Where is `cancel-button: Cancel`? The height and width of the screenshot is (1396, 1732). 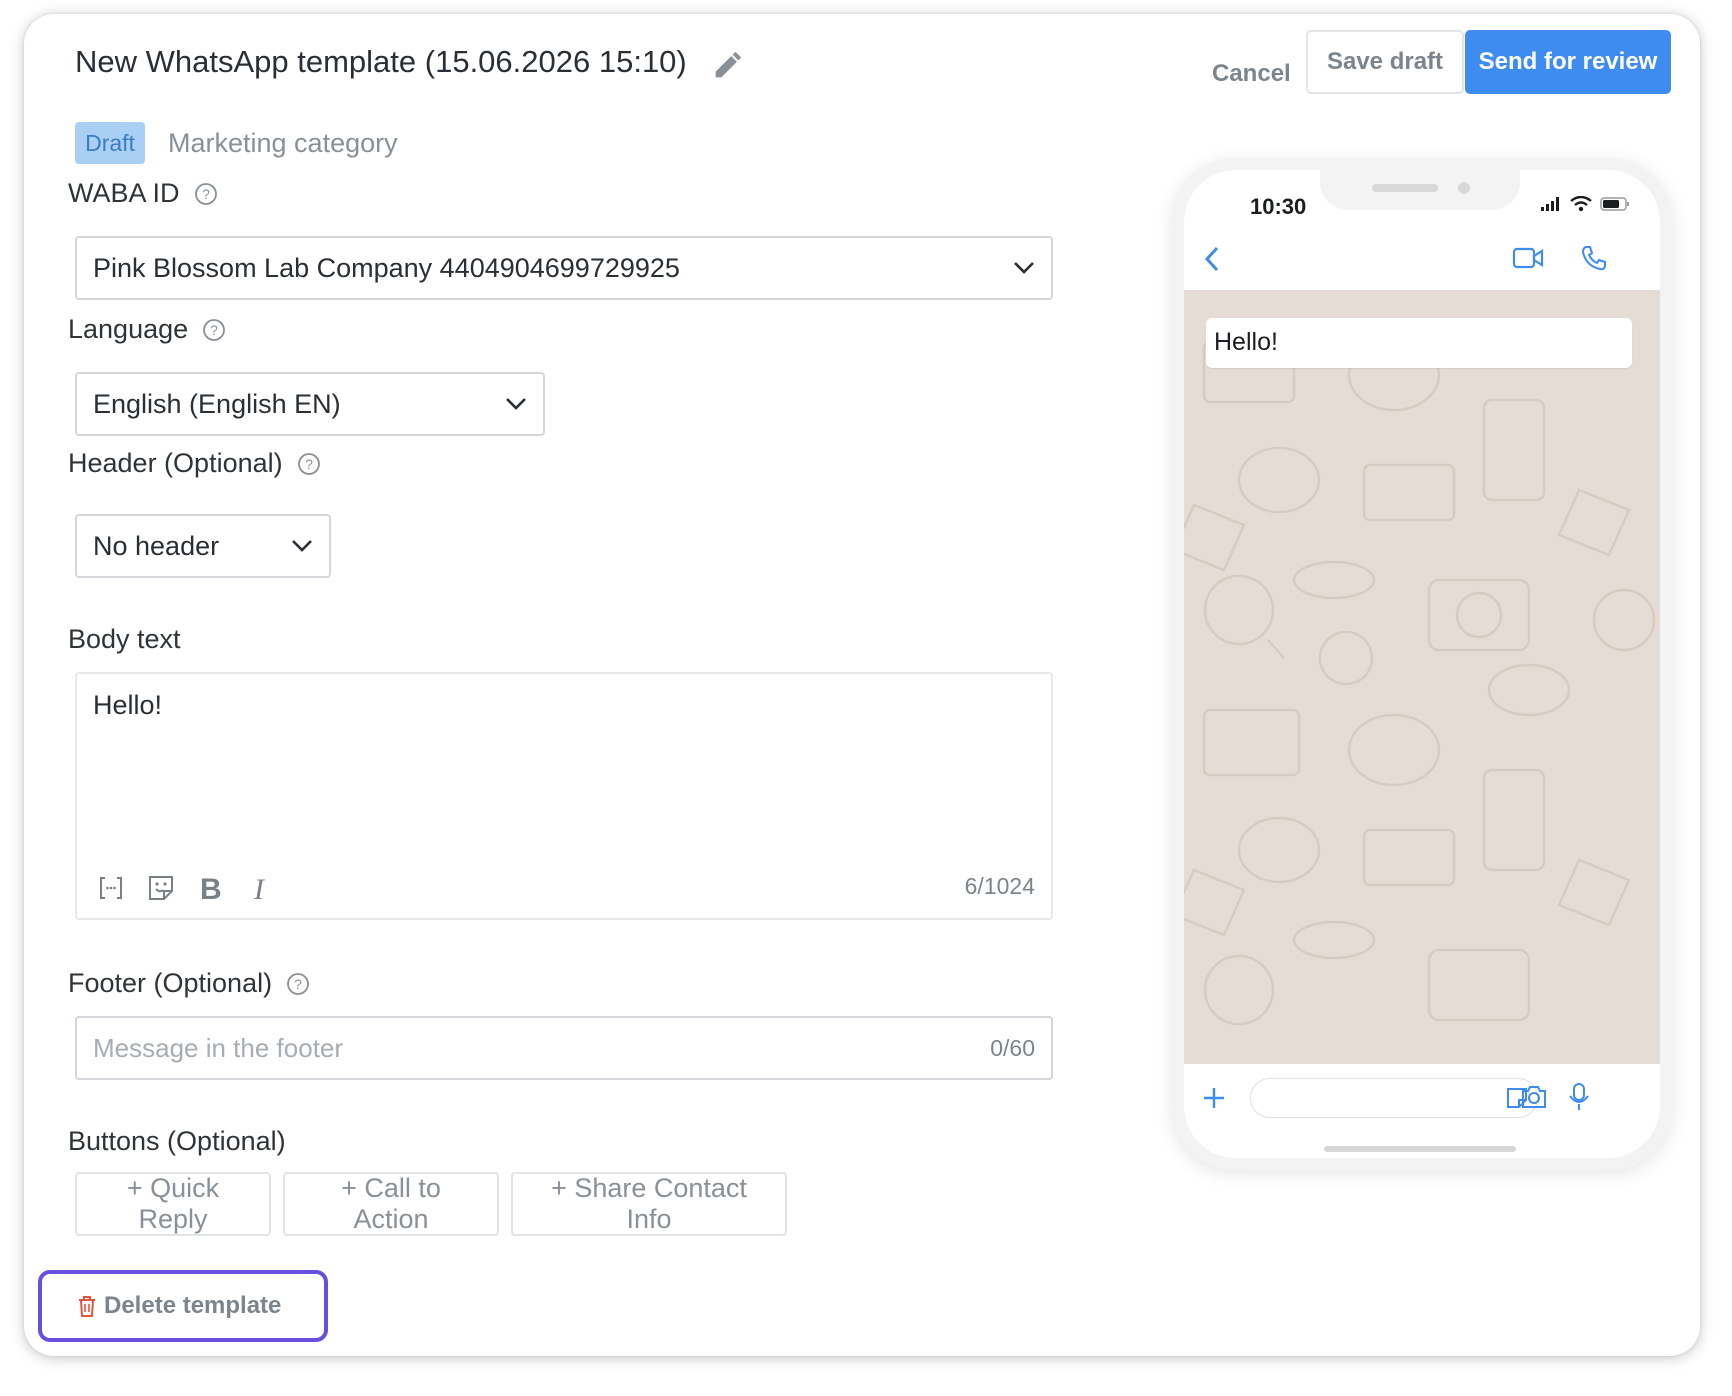
cancel-button: Cancel is located at coordinates (1251, 74).